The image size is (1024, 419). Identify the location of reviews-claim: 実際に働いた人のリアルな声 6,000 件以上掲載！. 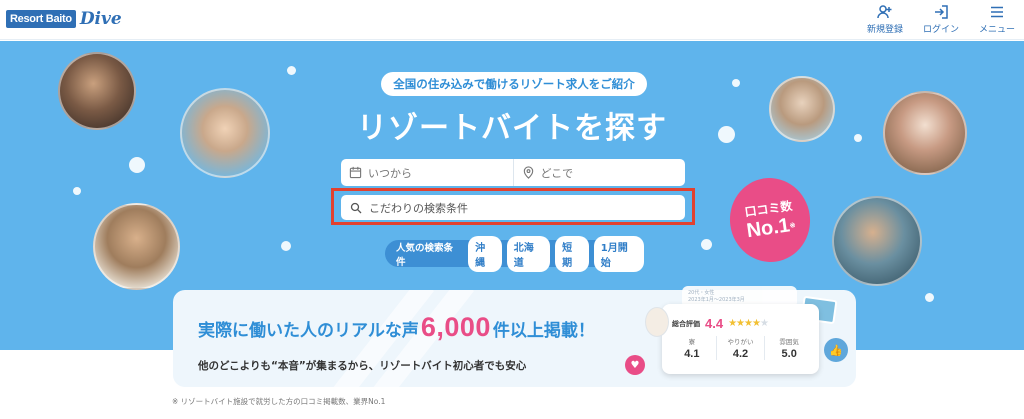
(396, 327).